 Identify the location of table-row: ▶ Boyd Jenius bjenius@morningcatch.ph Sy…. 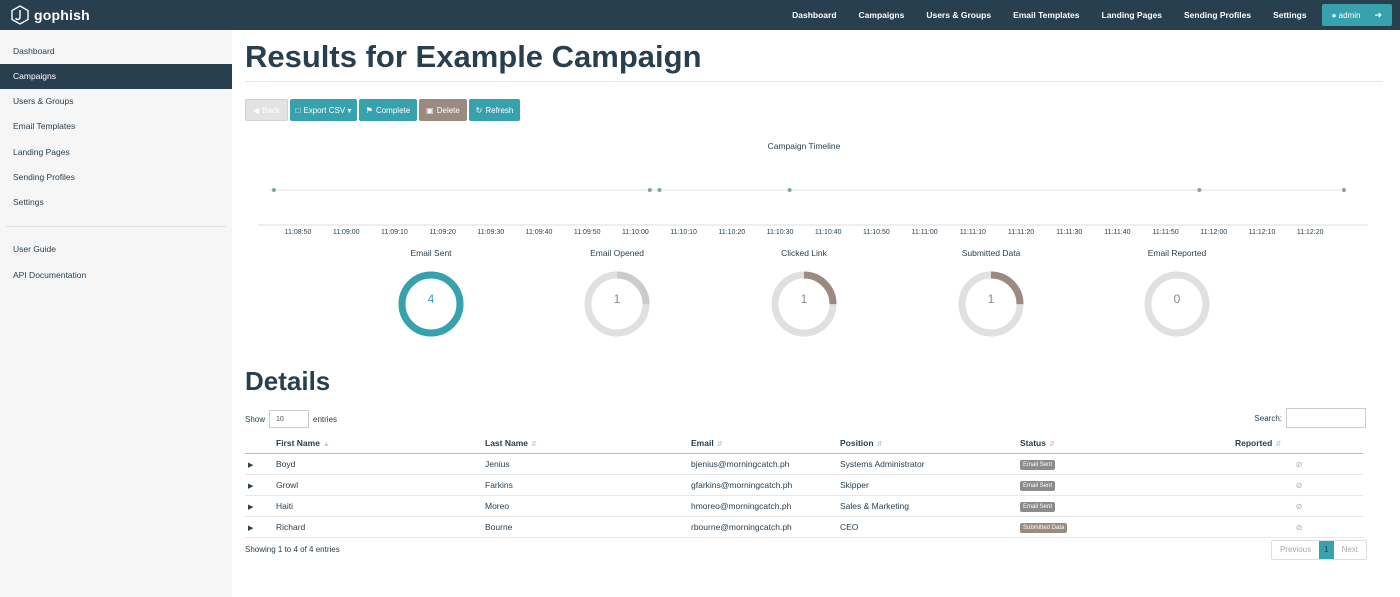
(804, 464).